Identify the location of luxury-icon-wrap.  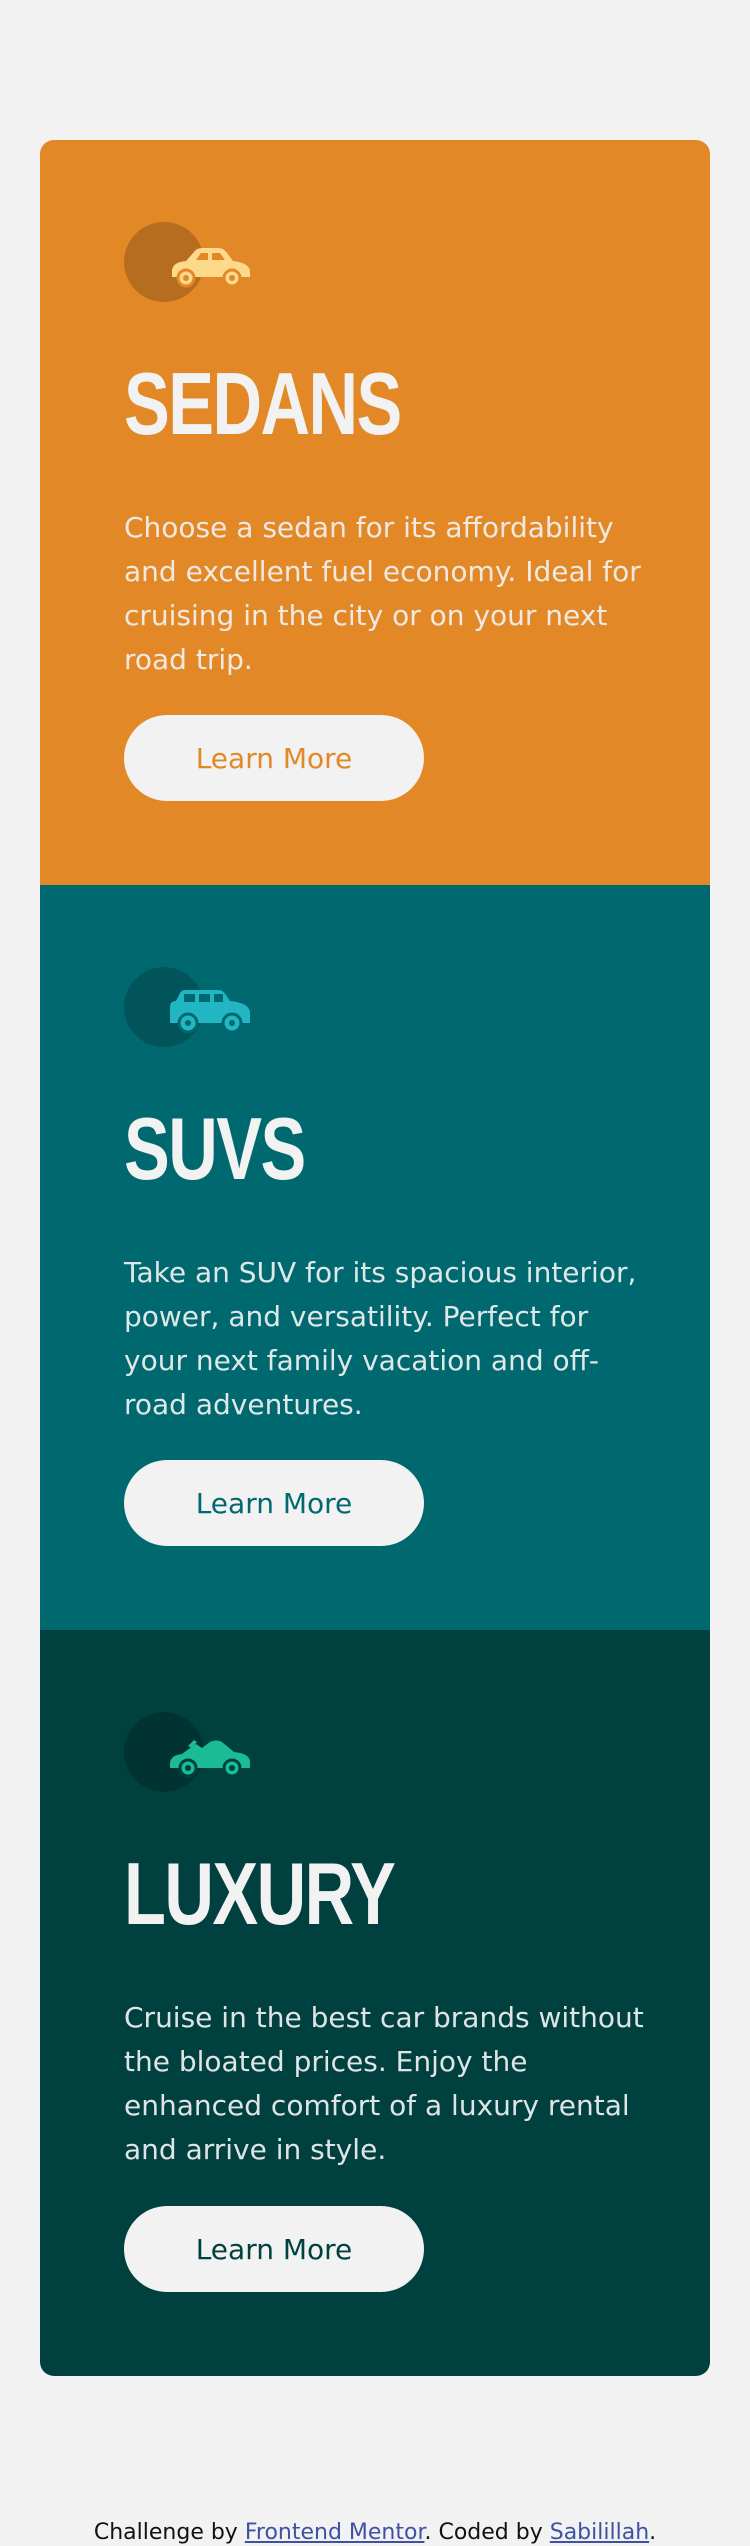
(189, 1752).